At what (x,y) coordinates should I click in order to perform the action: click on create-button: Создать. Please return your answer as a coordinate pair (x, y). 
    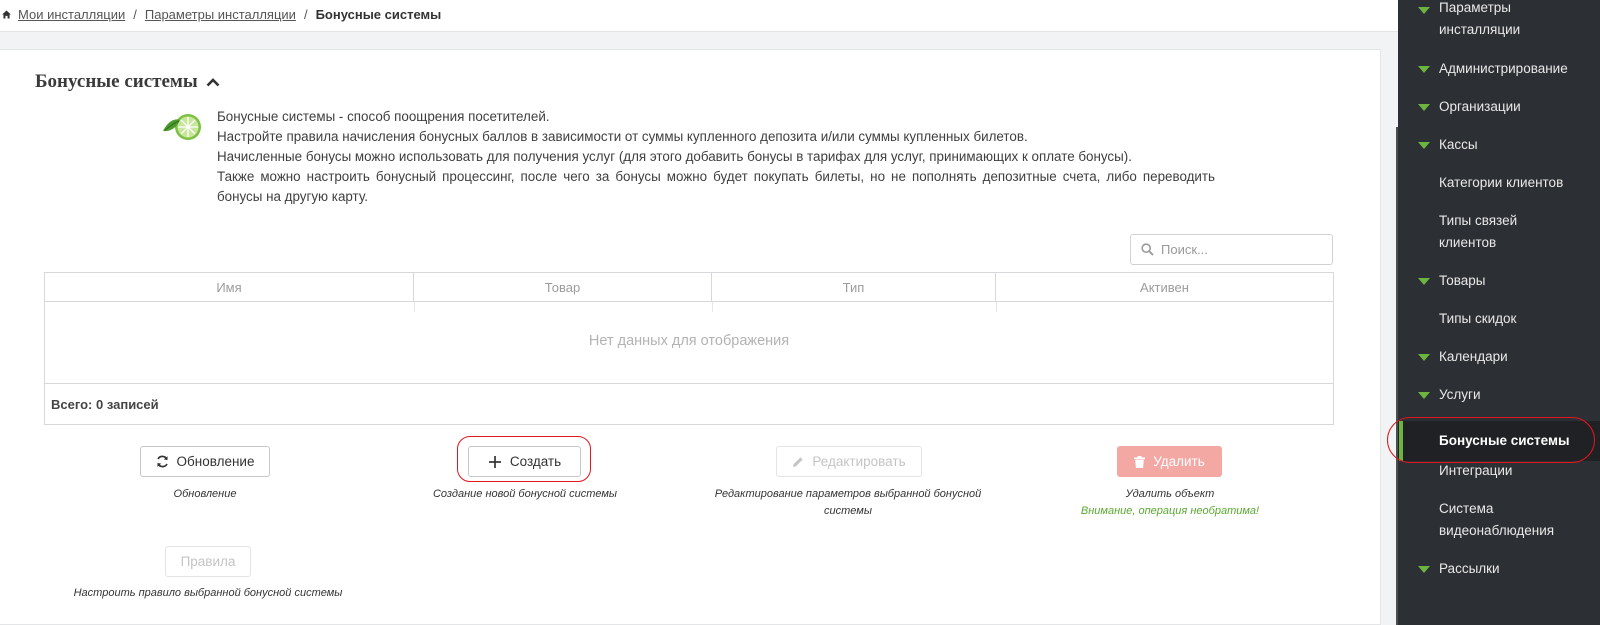
    Looking at the image, I should click on (524, 461).